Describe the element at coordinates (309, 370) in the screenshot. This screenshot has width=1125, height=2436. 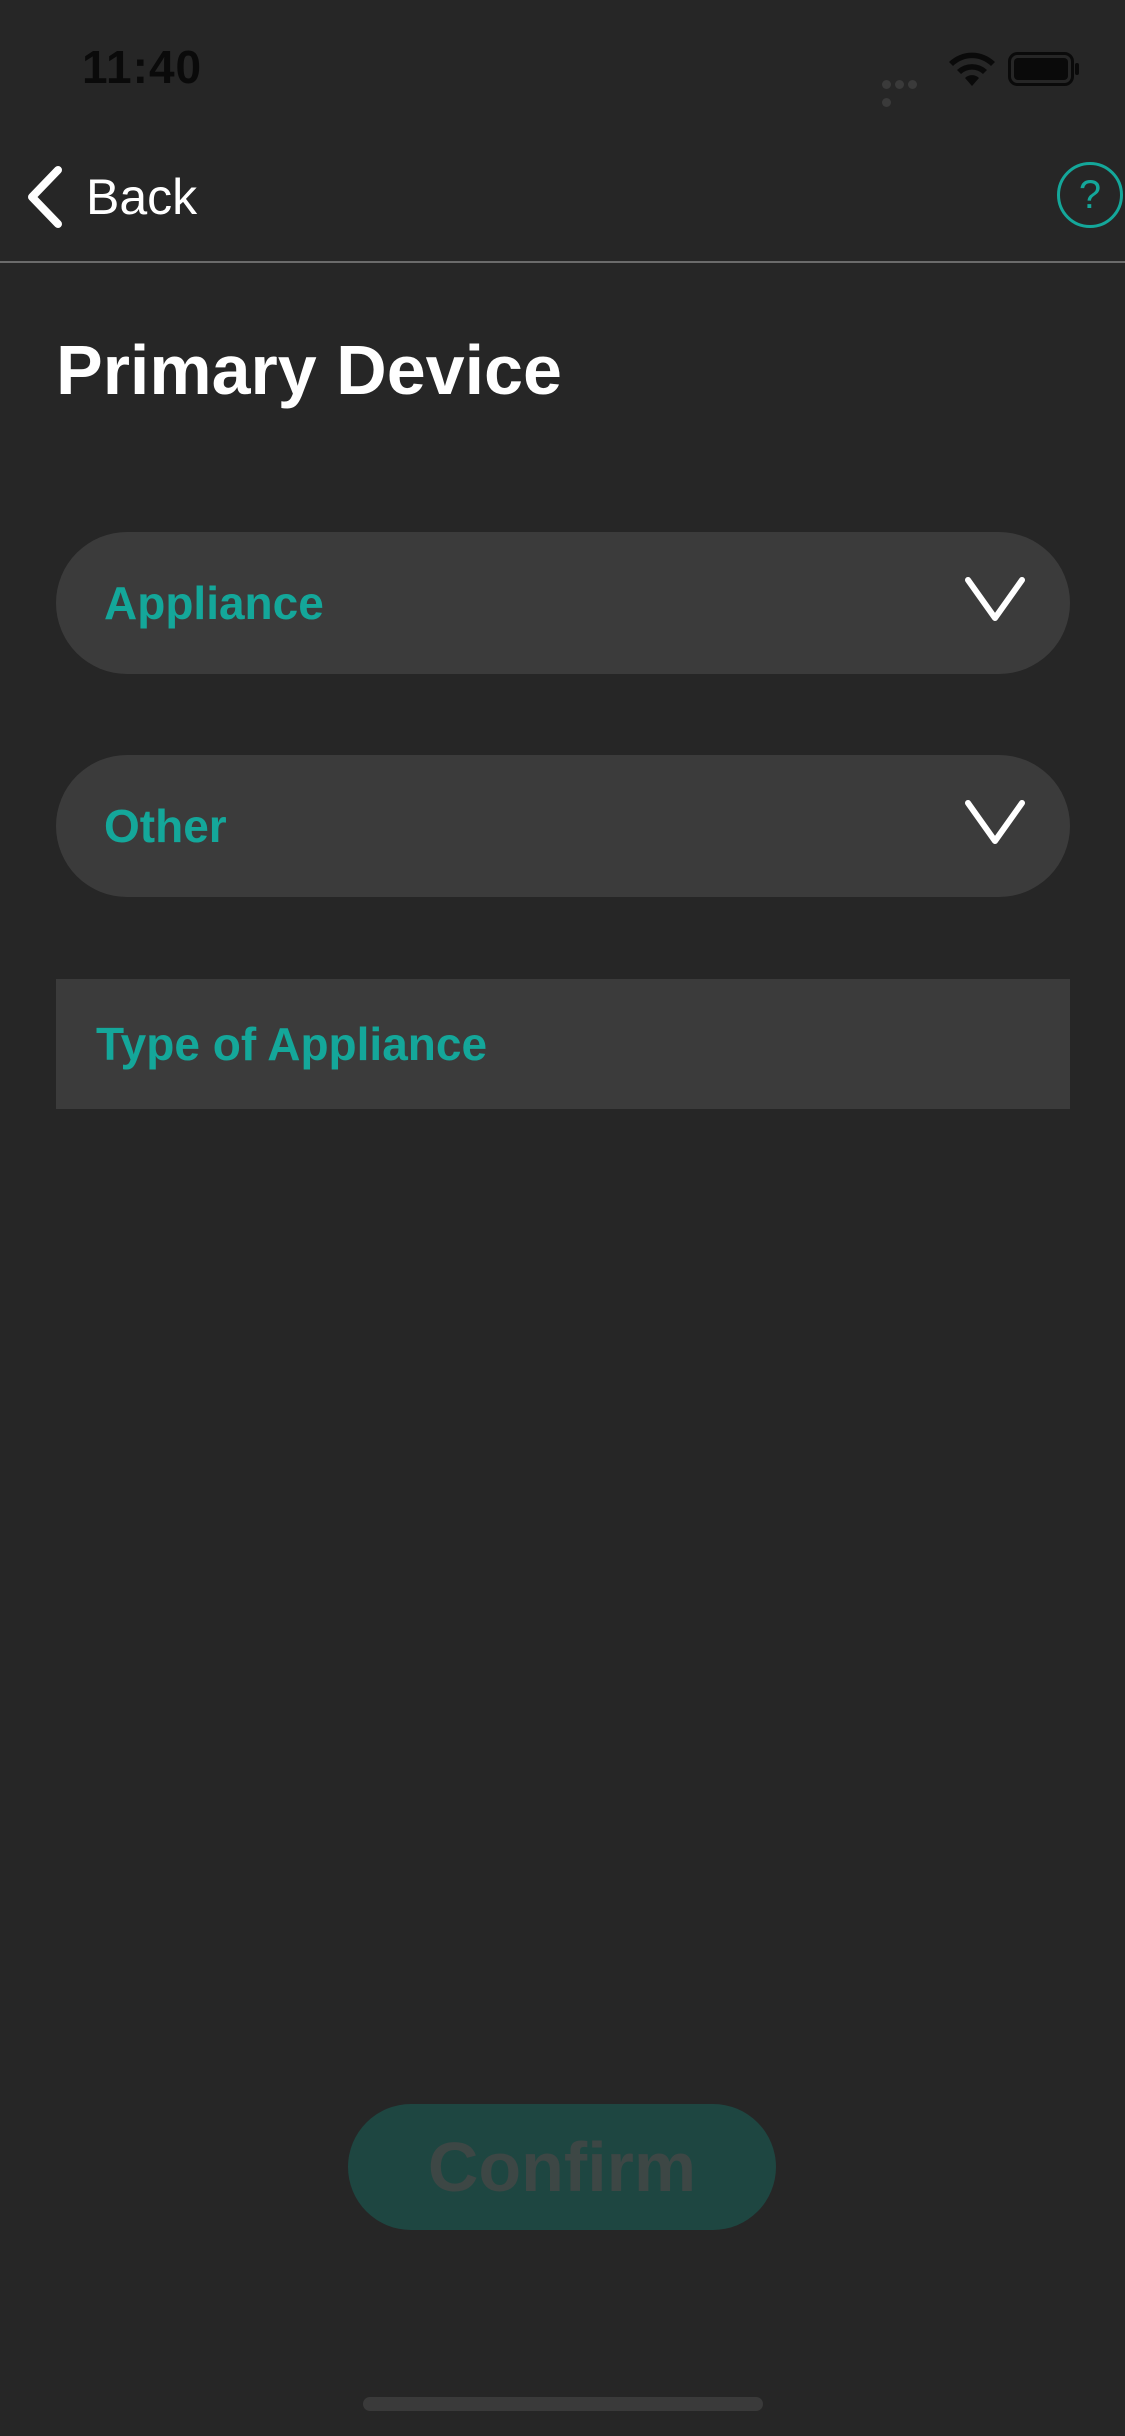
I see `page-title: Primary Device` at that location.